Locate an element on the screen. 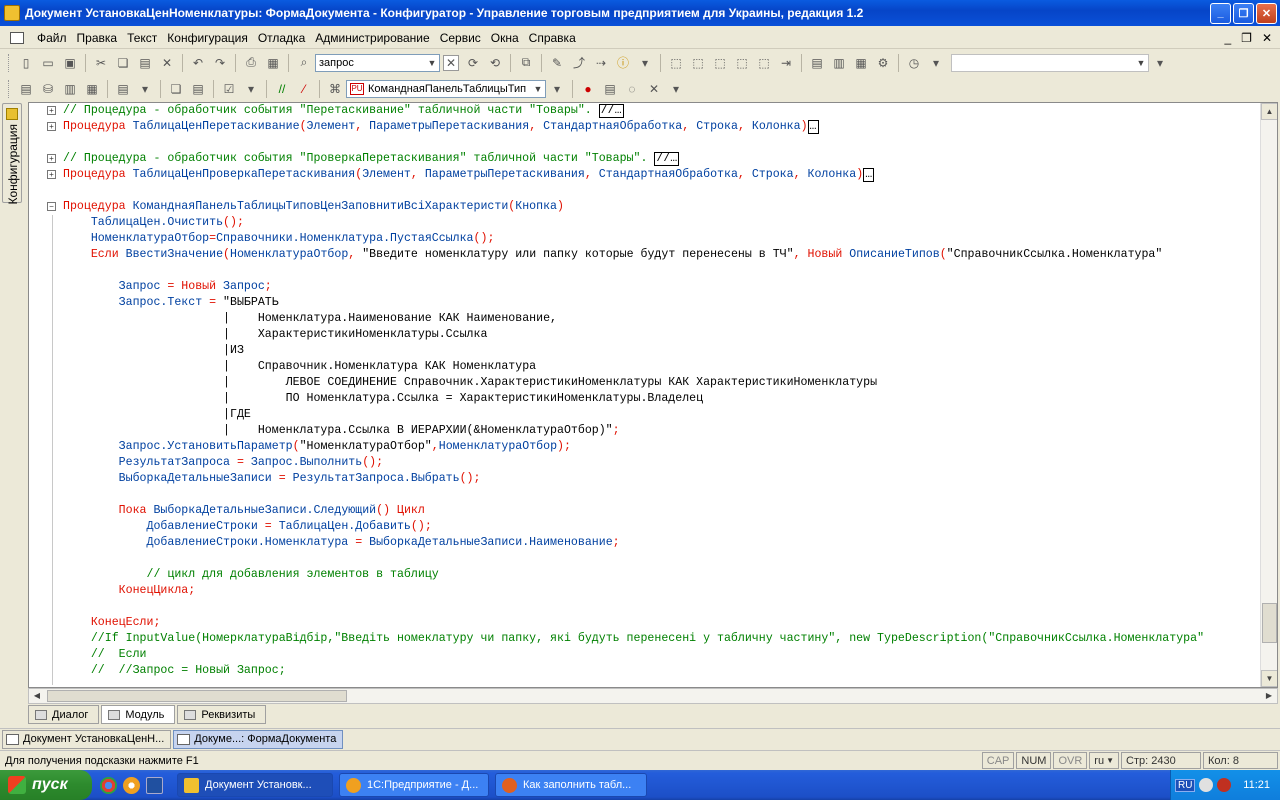 This screenshot has height=800, width=1280. goto-icon: ⇢ is located at coordinates (601, 63).